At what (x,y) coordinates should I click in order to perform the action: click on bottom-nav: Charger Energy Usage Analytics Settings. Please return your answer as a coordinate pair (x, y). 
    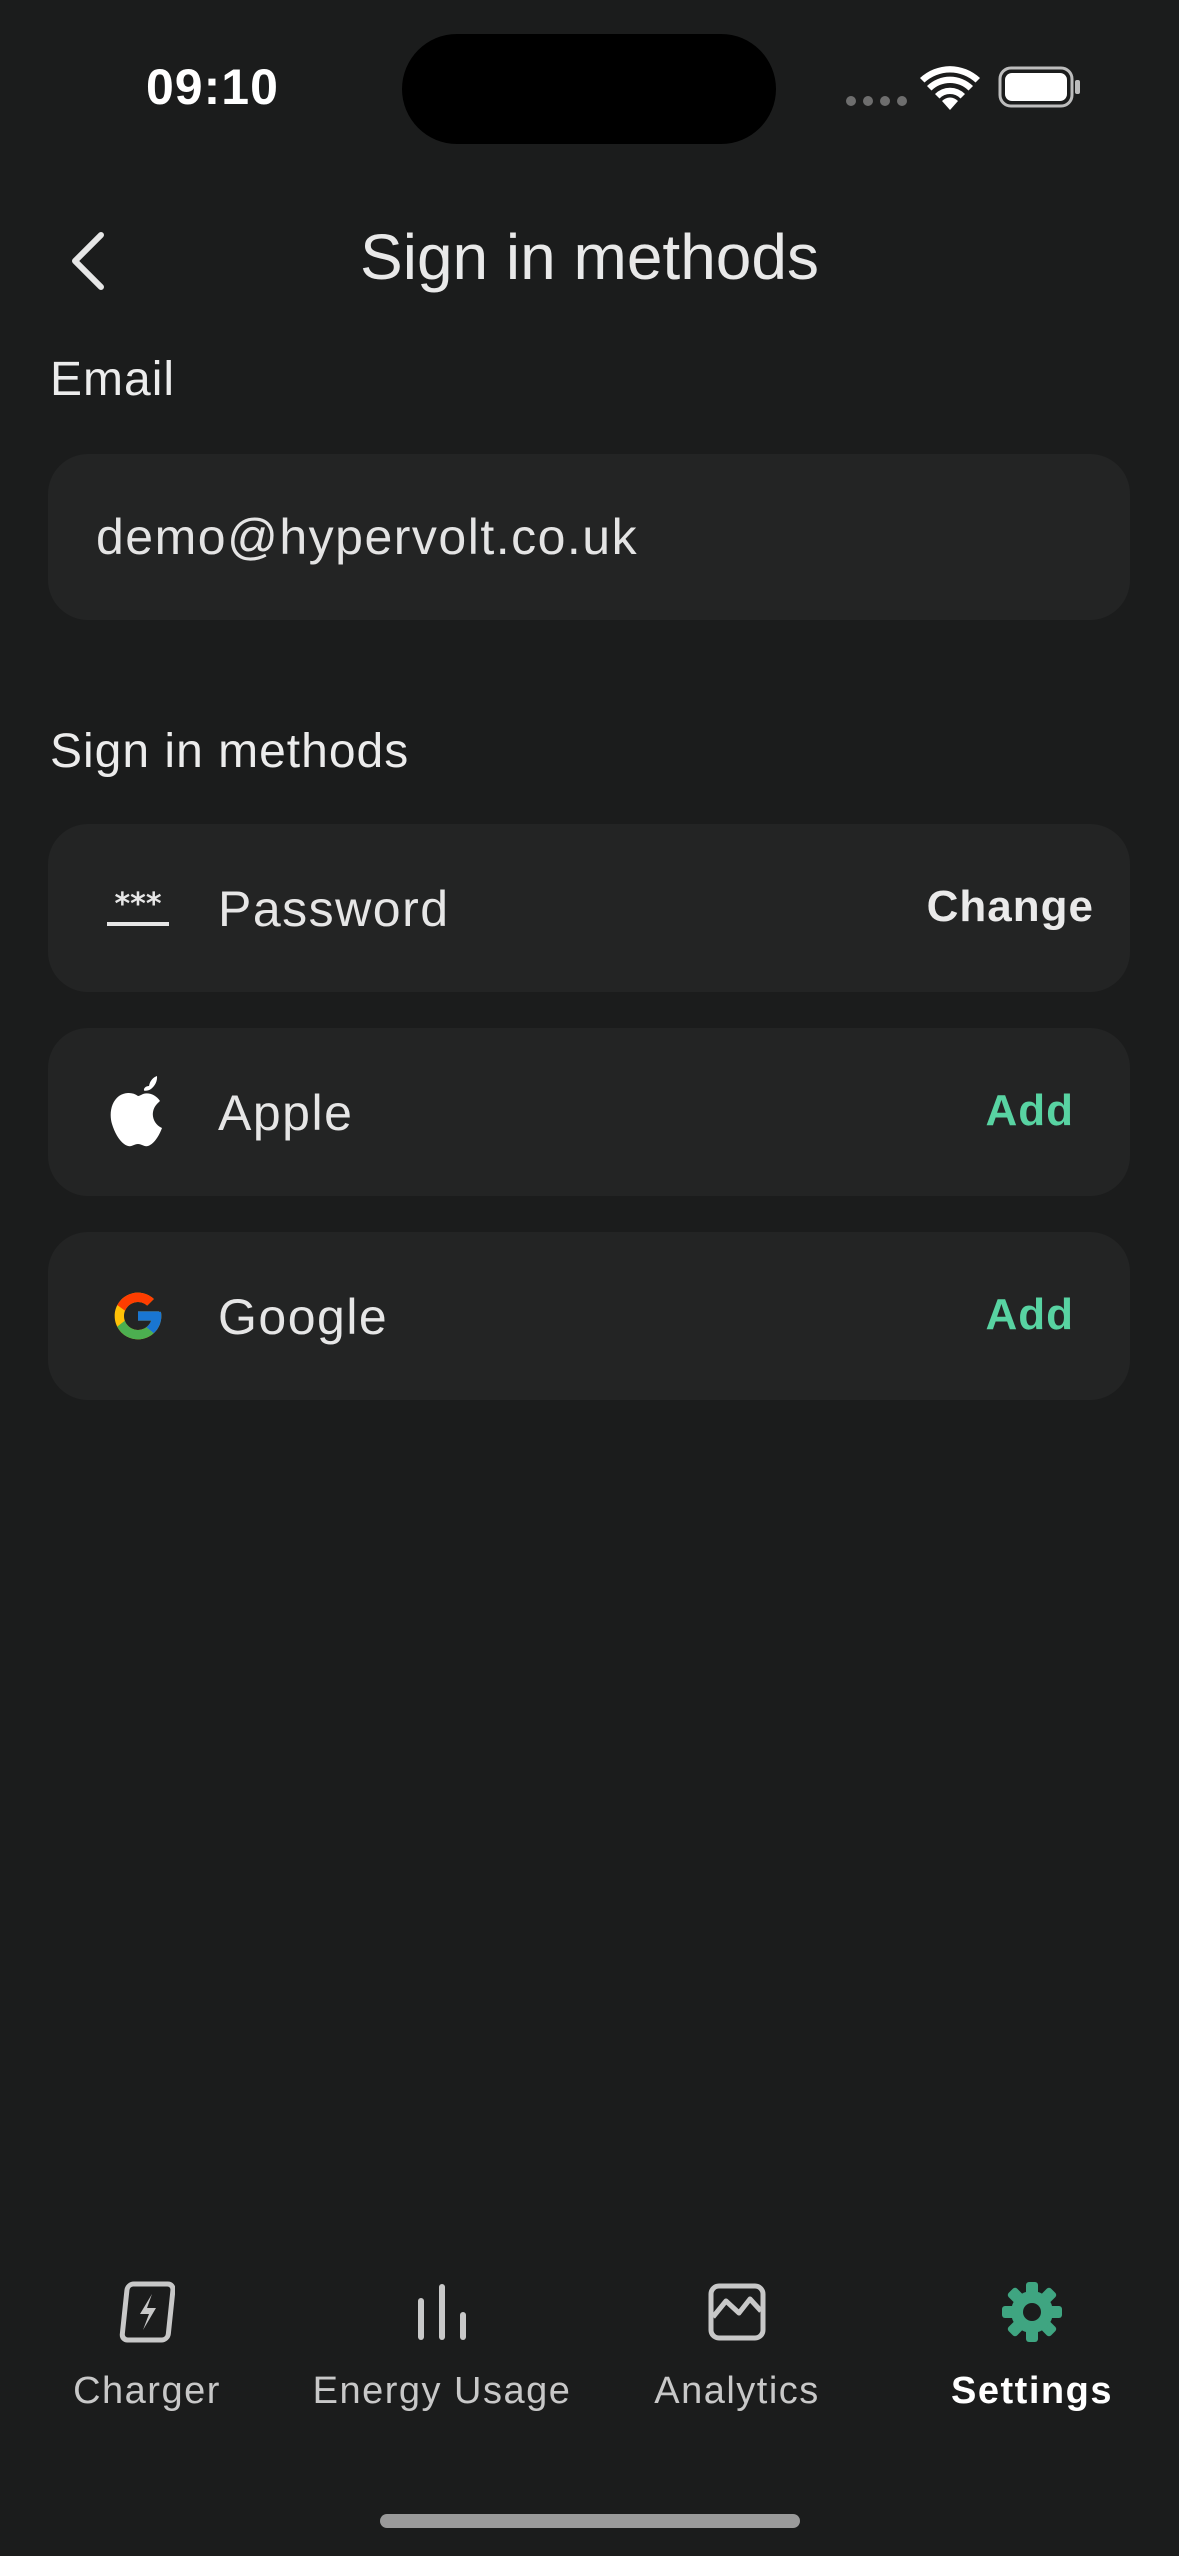
    Looking at the image, I should click on (589, 2350).